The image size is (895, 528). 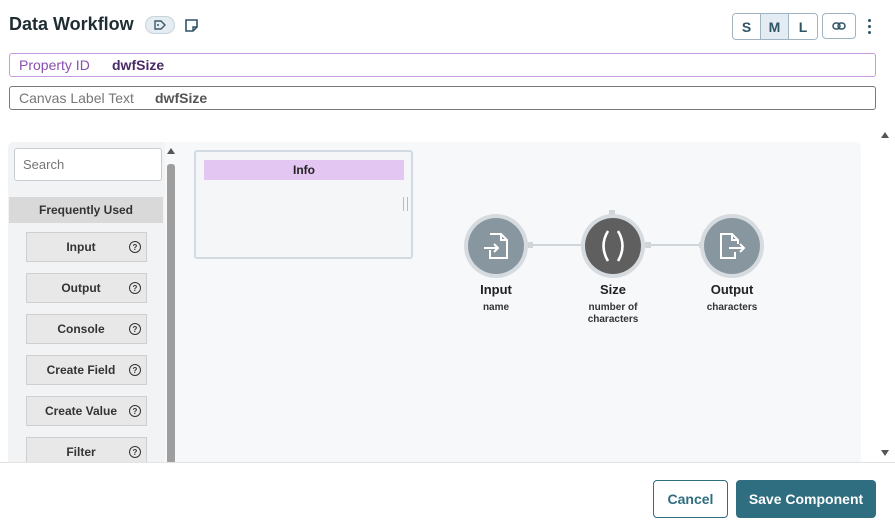 I want to click on palette-scrollbar, so click(x=171, y=304).